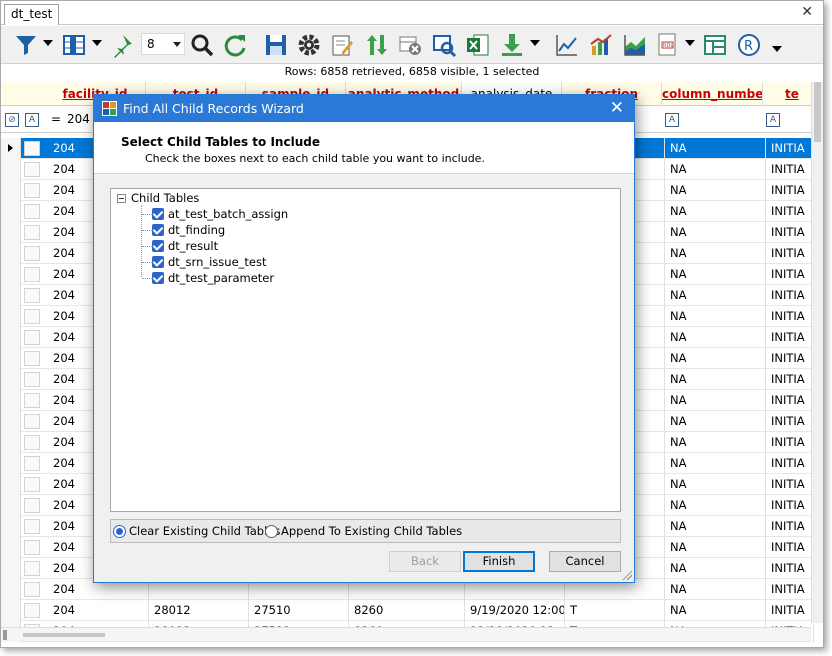 The image size is (832, 656). Describe the element at coordinates (787, 94) in the screenshot. I see `column-header-te: te` at that location.